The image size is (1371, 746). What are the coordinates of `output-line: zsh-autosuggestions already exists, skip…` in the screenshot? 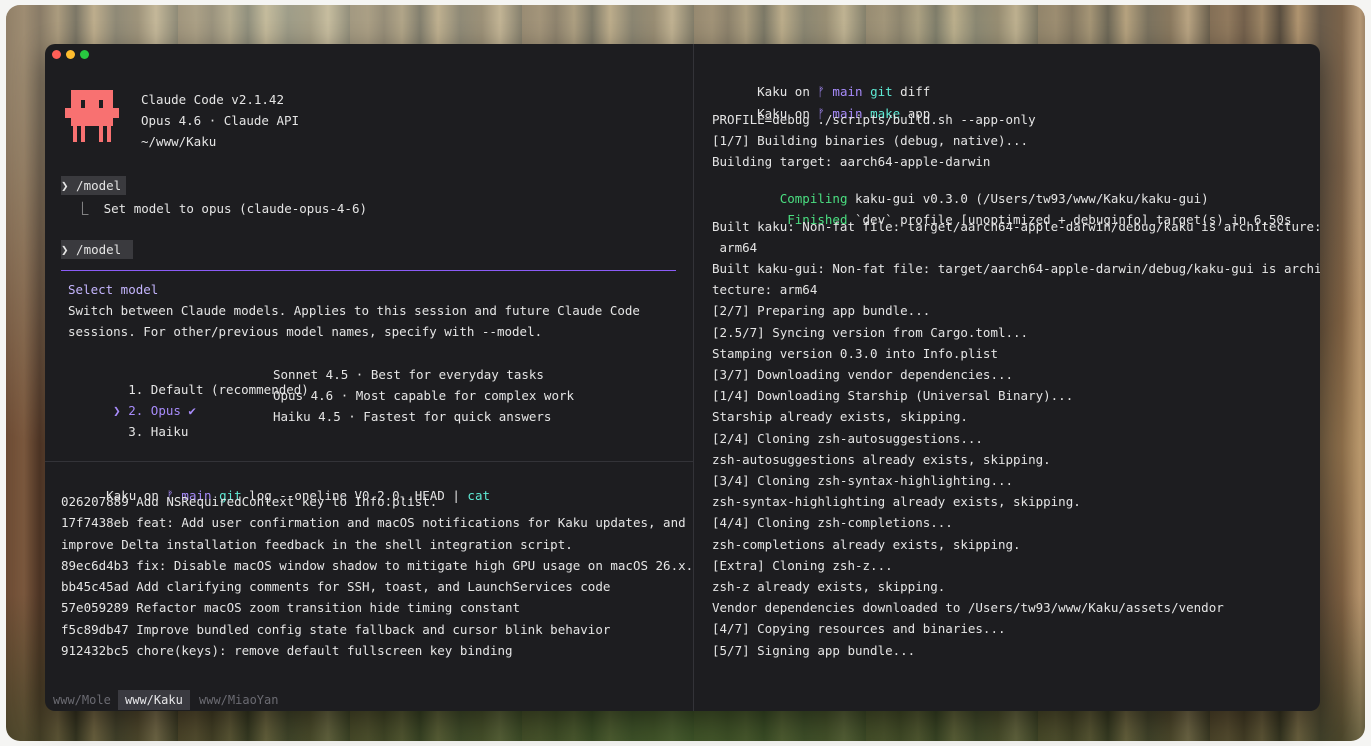 It's located at (881, 459).